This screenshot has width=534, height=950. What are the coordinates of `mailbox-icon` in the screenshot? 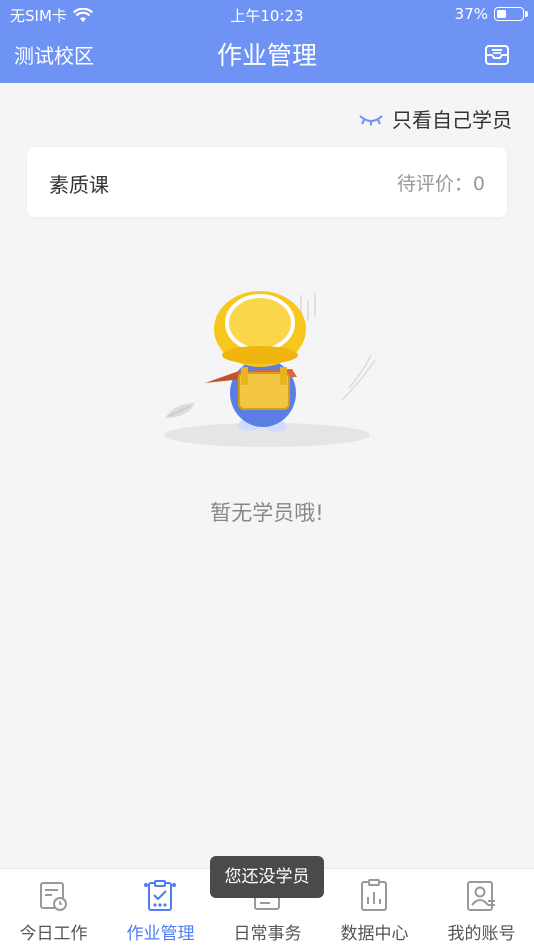 It's located at (497, 55).